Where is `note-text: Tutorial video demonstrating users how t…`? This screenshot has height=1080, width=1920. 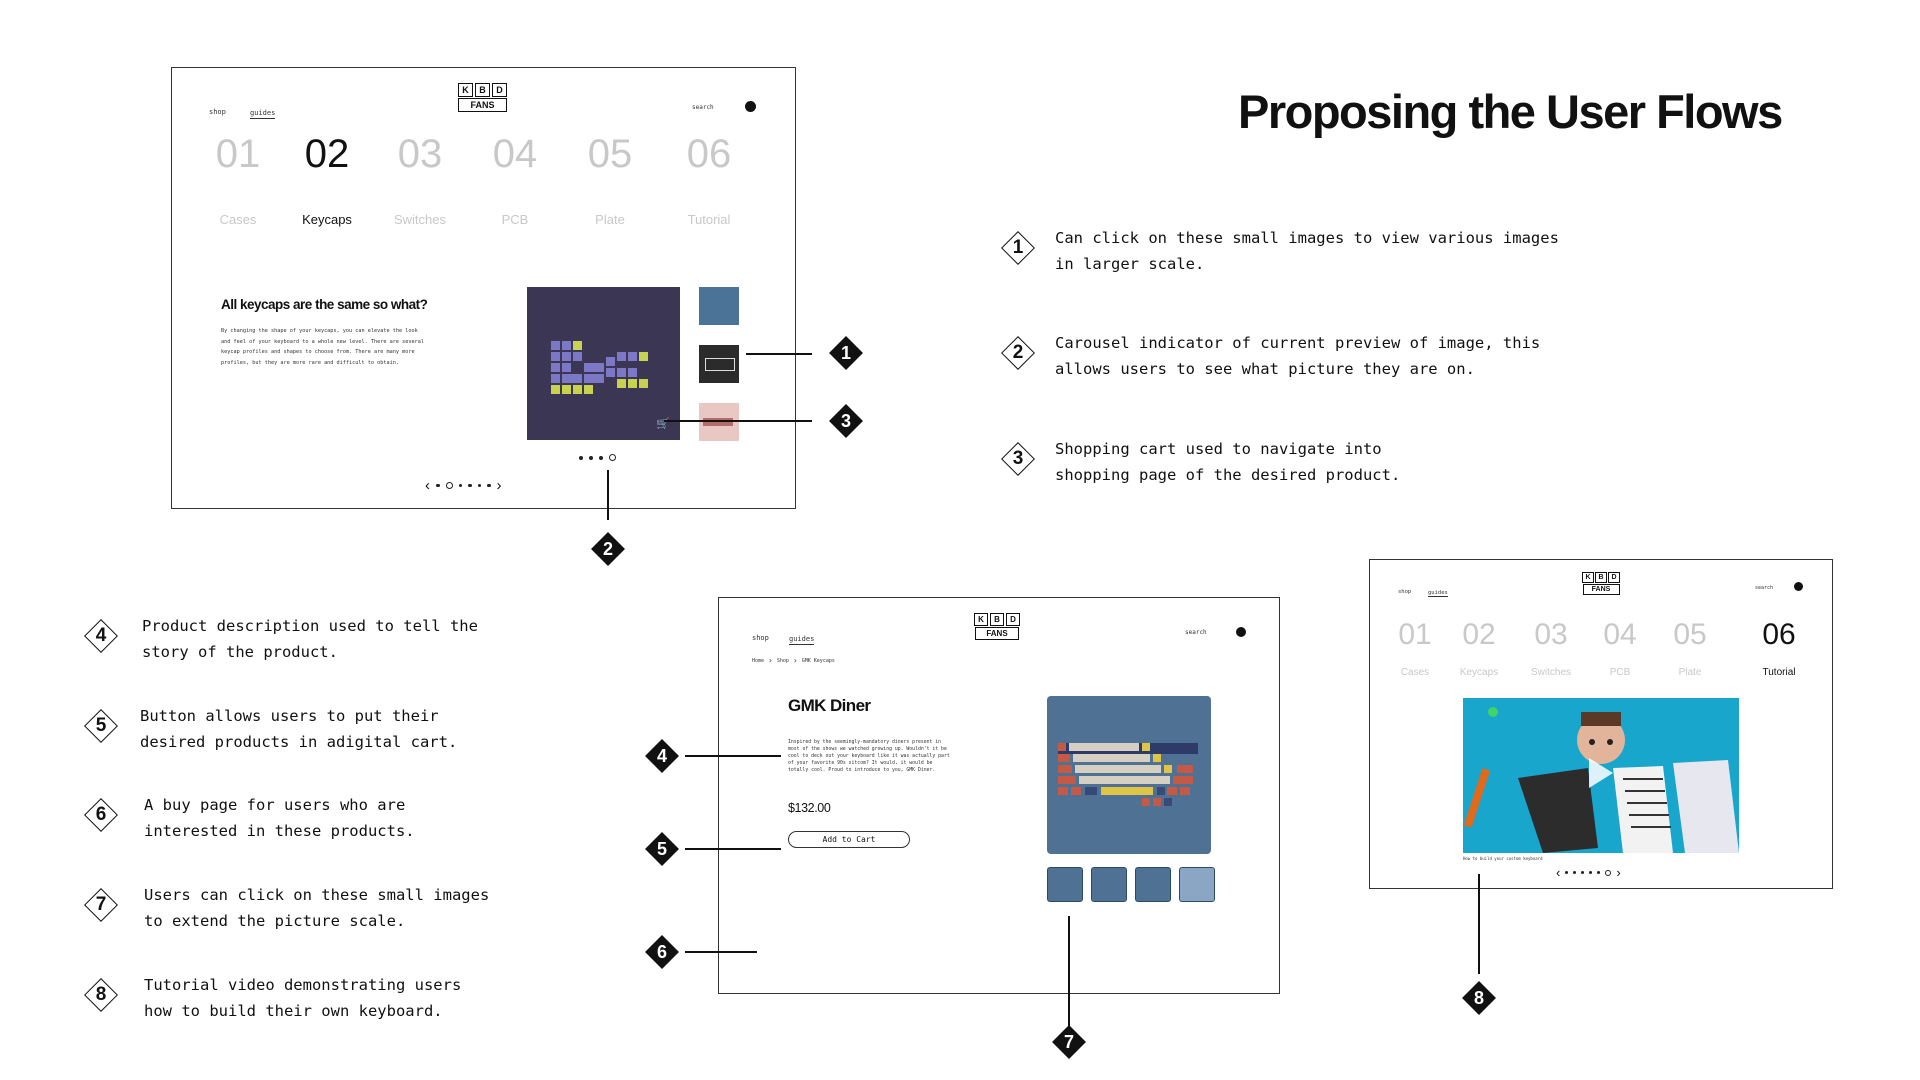
note-text: Tutorial video demonstrating users how t… is located at coordinates (303, 998).